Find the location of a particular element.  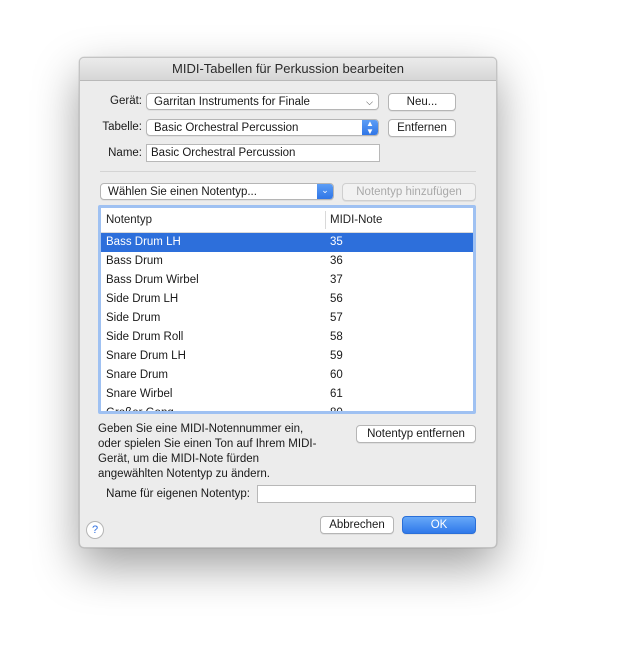

notetype-cell: Side Drum is located at coordinates (133, 318).